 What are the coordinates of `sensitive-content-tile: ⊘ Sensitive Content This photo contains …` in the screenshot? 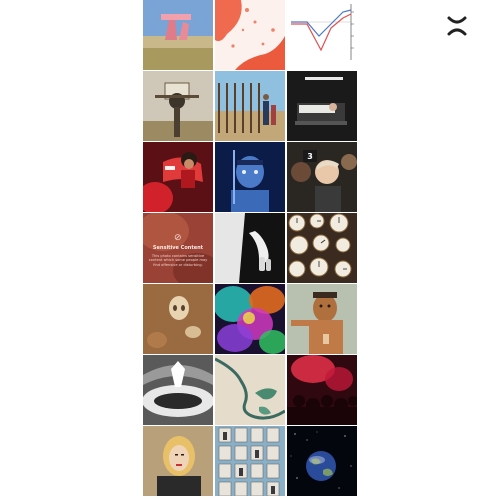 It's located at (178, 248).